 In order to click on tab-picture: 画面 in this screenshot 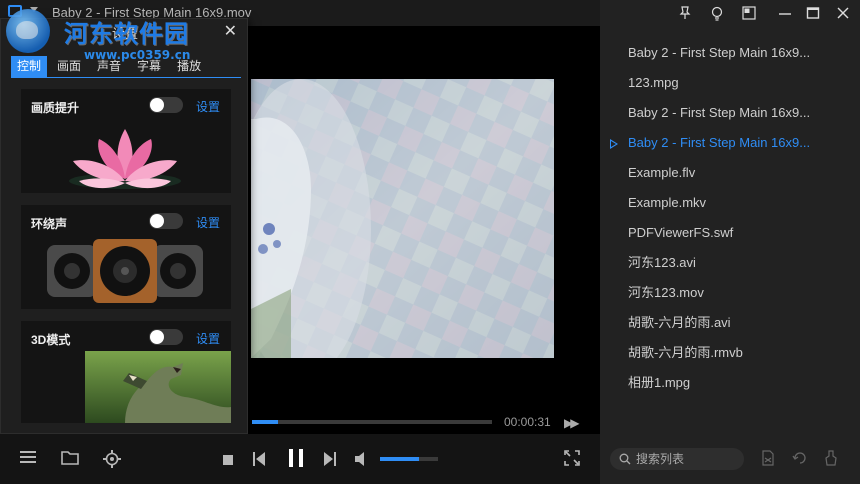, I will do `click(69, 66)`.